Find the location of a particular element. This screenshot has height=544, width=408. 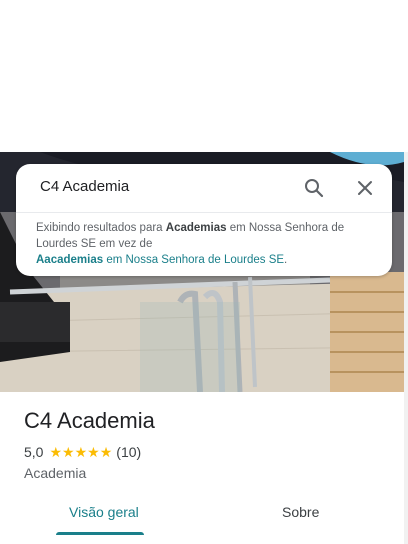

search-bar: C4 Academia is located at coordinates (204, 188).